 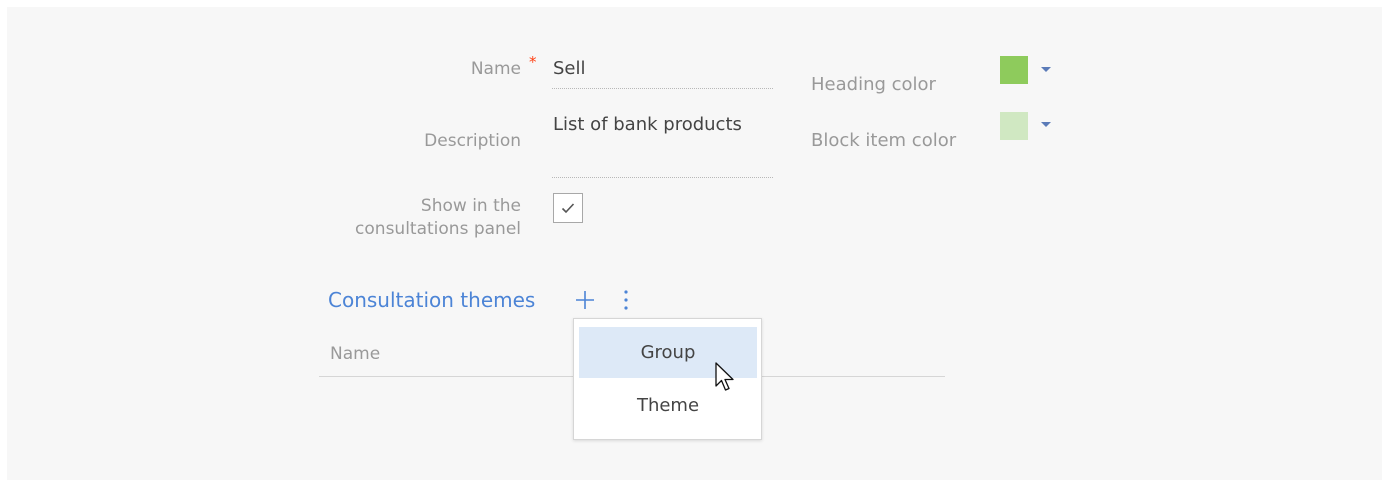 I want to click on show-in-panel-label: Show in the consultations panel, so click(x=425, y=218).